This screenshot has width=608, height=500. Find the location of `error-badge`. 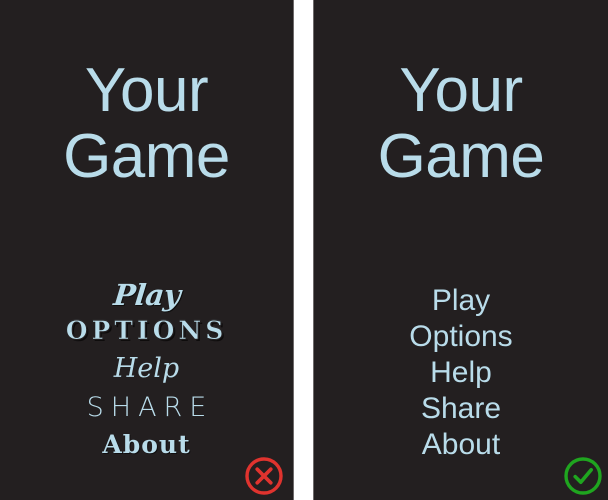

error-badge is located at coordinates (264, 476).